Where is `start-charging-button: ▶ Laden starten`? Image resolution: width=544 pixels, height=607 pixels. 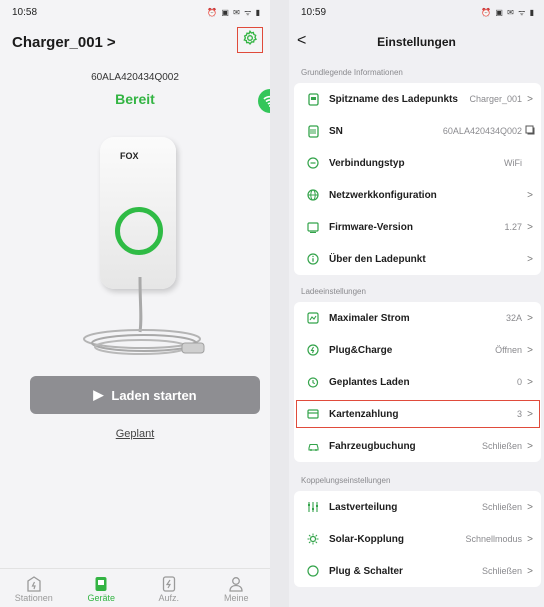 start-charging-button: ▶ Laden starten is located at coordinates (145, 395).